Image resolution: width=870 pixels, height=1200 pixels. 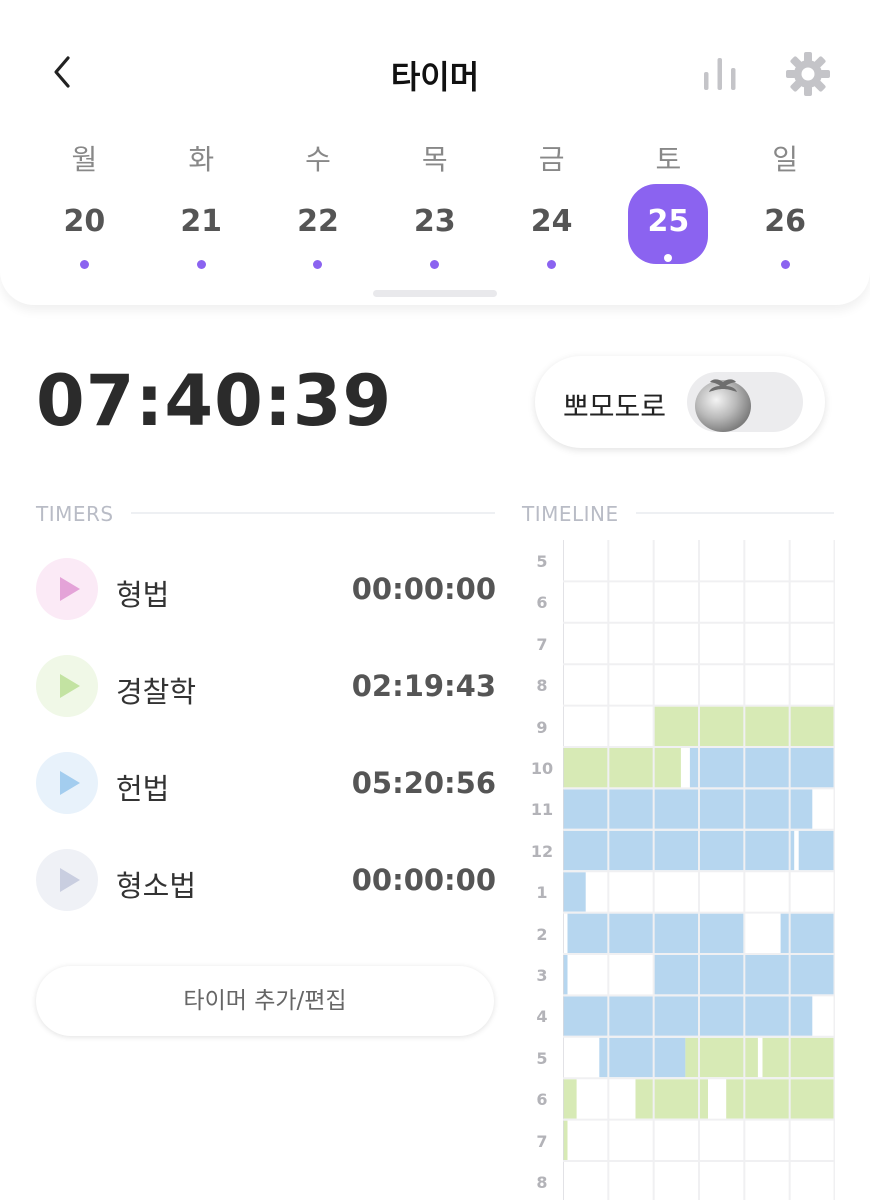 I want to click on day-23: 목 23, so click(x=434, y=208).